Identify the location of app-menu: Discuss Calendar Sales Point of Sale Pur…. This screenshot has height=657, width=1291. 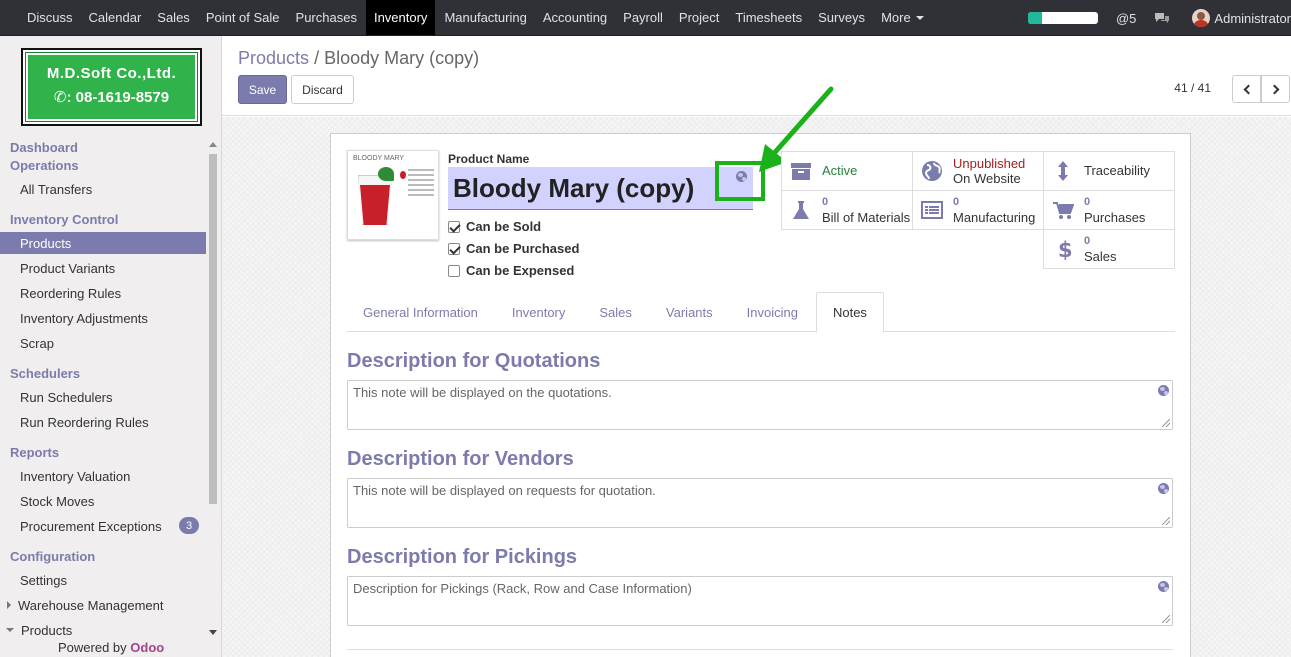
(466, 17).